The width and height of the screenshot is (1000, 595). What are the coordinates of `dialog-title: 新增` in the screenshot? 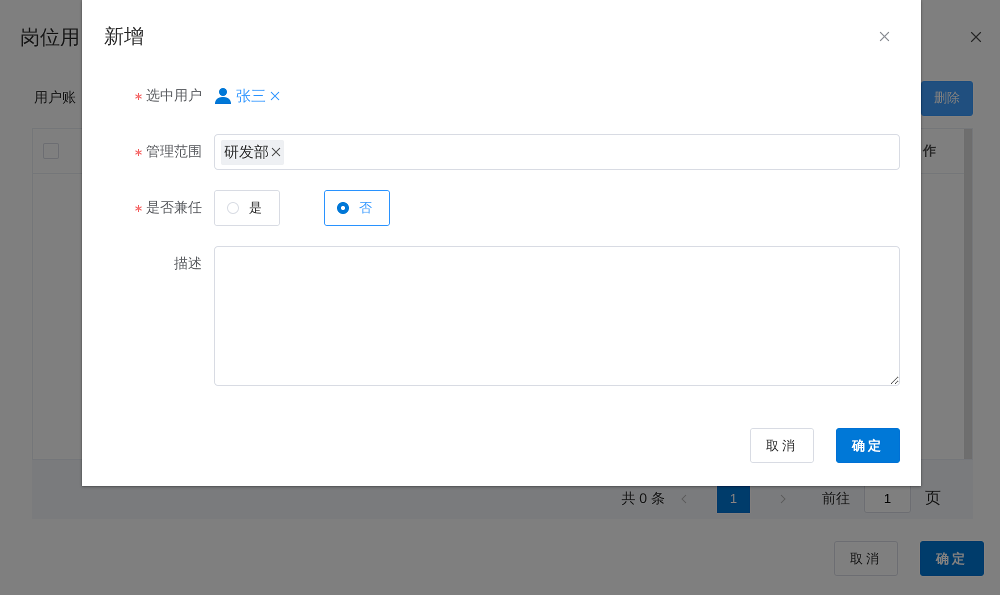 It's located at (124, 37).